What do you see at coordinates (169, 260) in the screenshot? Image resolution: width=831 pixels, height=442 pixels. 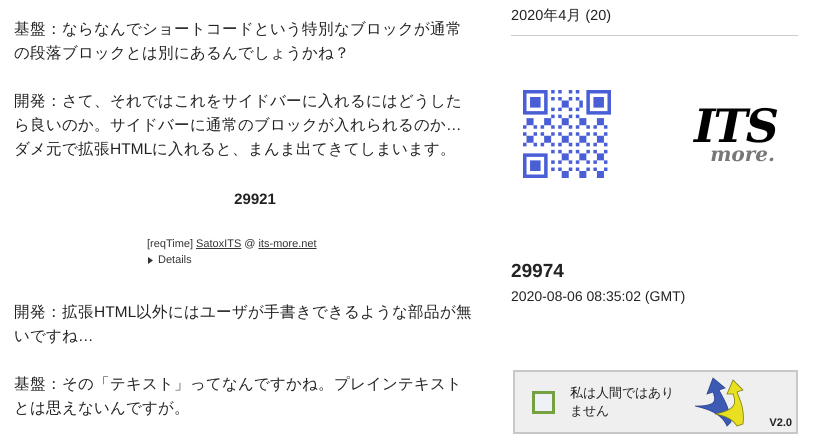 I see `details-toggle: Details` at bounding box center [169, 260].